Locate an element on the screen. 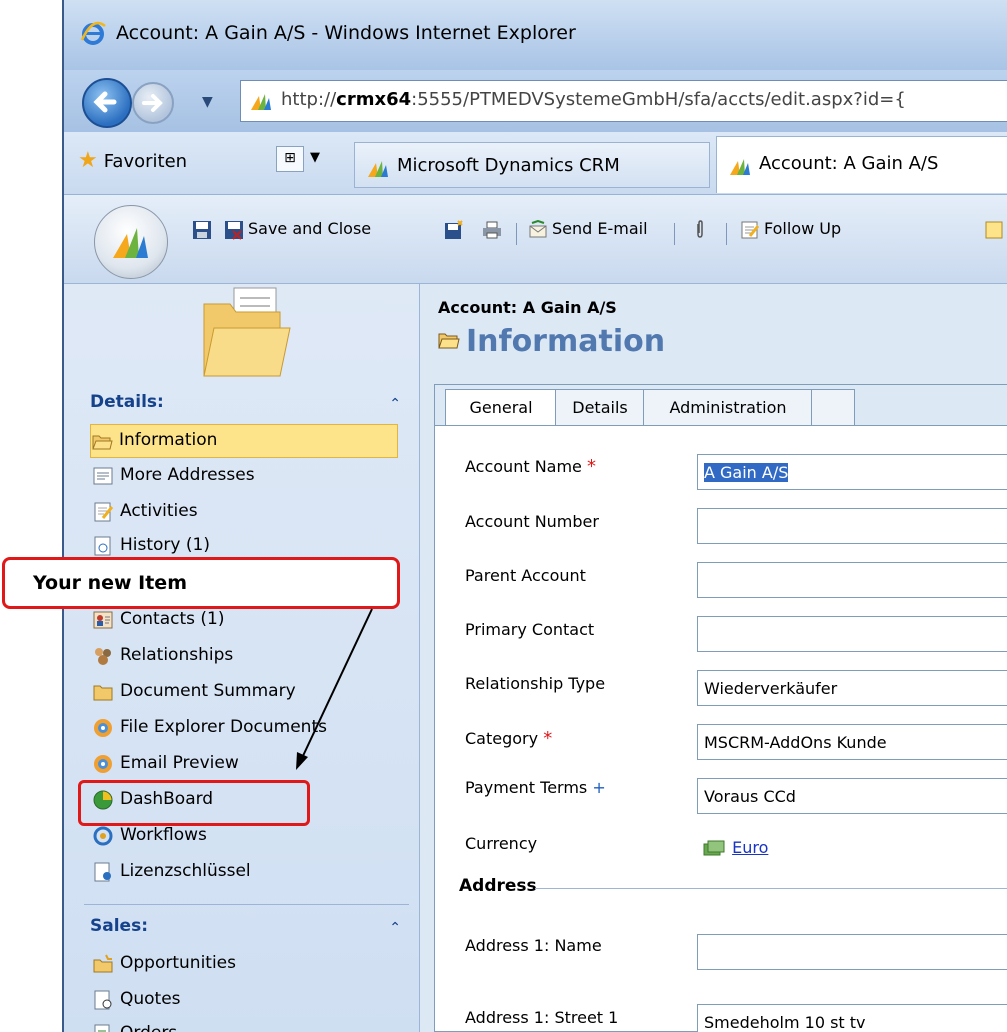 The image size is (1007, 1032). annotation-arrow is located at coordinates (334, 689).